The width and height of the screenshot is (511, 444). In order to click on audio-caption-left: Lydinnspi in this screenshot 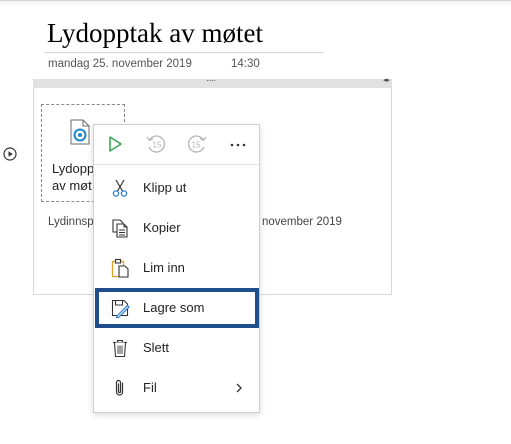, I will do `click(72, 222)`.